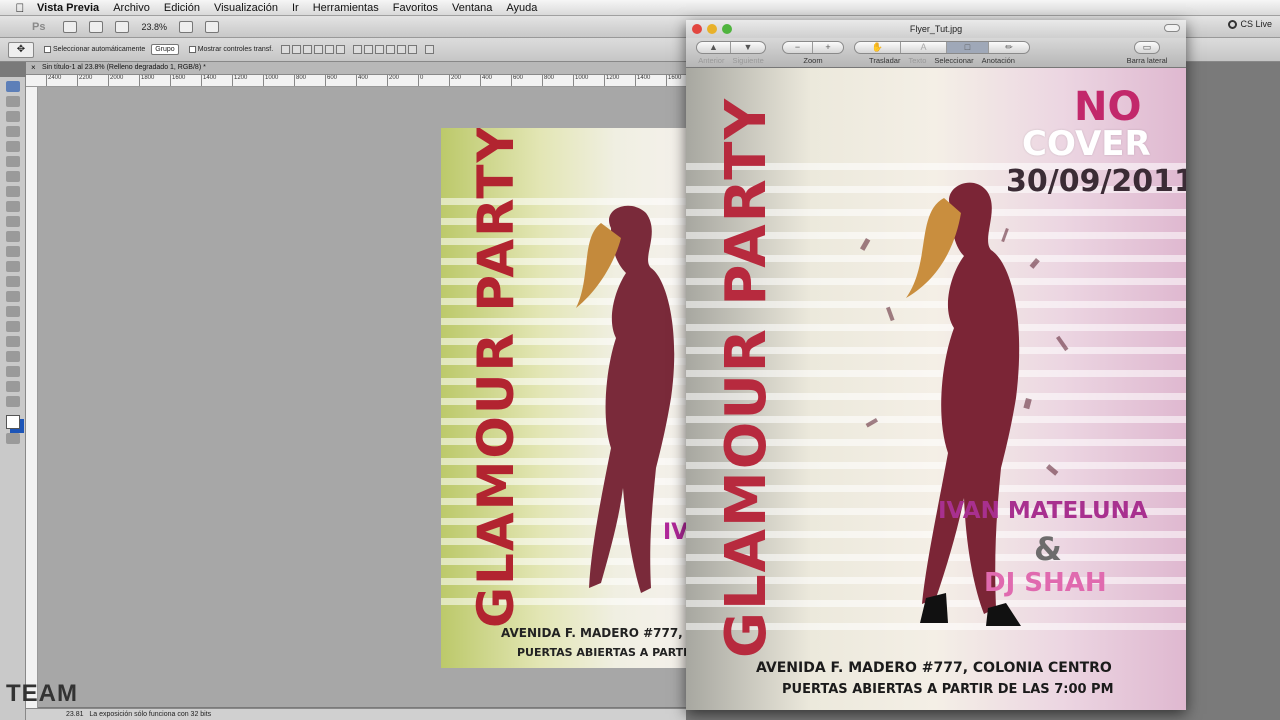 This screenshot has width=1280, height=720. Describe the element at coordinates (415, 8) in the screenshot. I see `menu-favoritos: Favoritos` at that location.